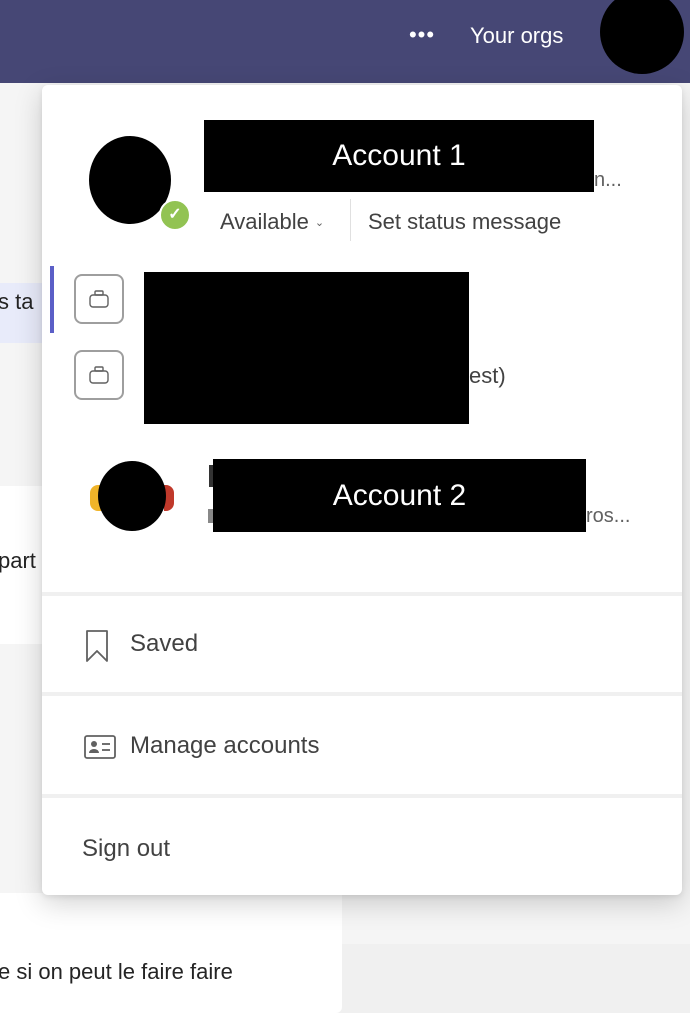 The width and height of the screenshot is (690, 1013). What do you see at coordinates (126, 848) in the screenshot?
I see `sign-out-label: Sign out` at bounding box center [126, 848].